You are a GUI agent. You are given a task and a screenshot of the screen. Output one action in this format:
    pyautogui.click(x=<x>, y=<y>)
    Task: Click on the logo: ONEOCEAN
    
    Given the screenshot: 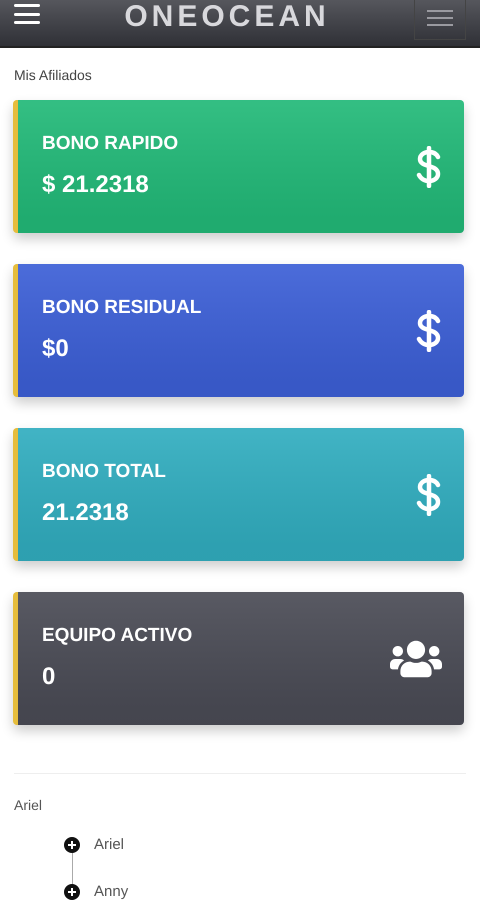 What is the action you would take?
    pyautogui.click(x=227, y=17)
    